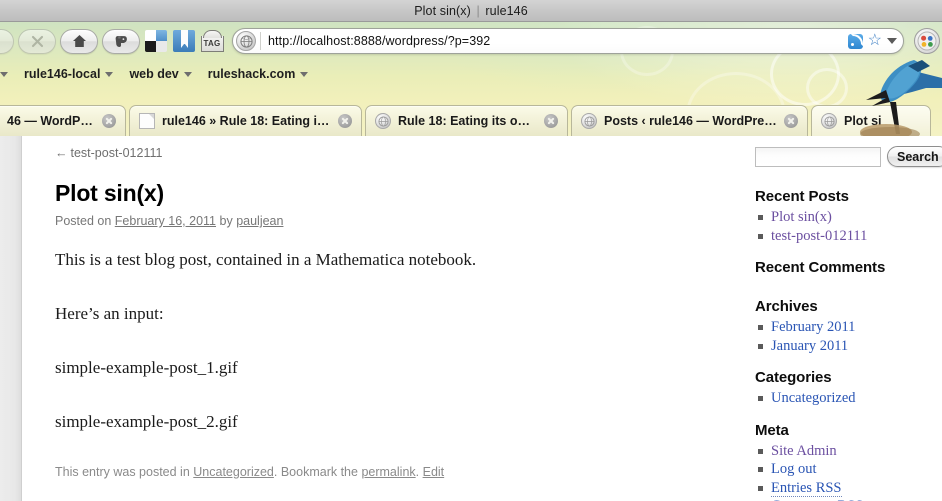  Describe the element at coordinates (471, 74) in the screenshot. I see `bookmarks-toolbar: rule146-local web dev ruleshack.com` at that location.